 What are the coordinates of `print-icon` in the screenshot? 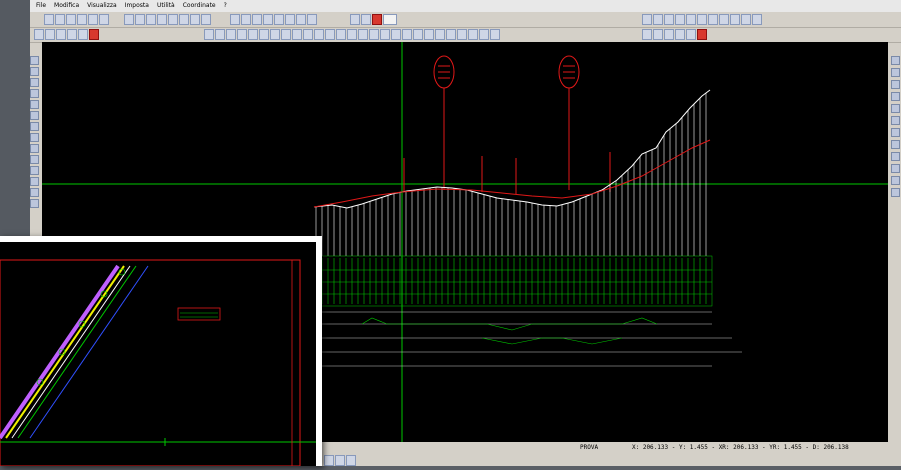 It's located at (82, 19).